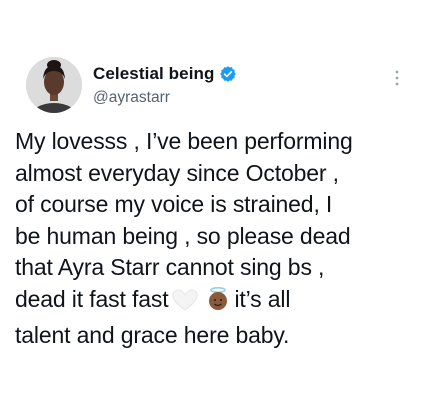 Image resolution: width=424 pixels, height=420 pixels. Describe the element at coordinates (397, 78) in the screenshot. I see `more-options-icon` at that location.